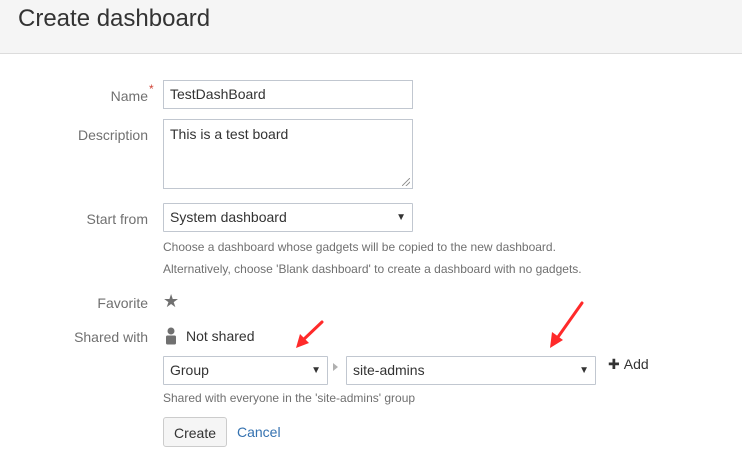  What do you see at coordinates (189, 370) in the screenshot?
I see `share-type-selected: Group` at bounding box center [189, 370].